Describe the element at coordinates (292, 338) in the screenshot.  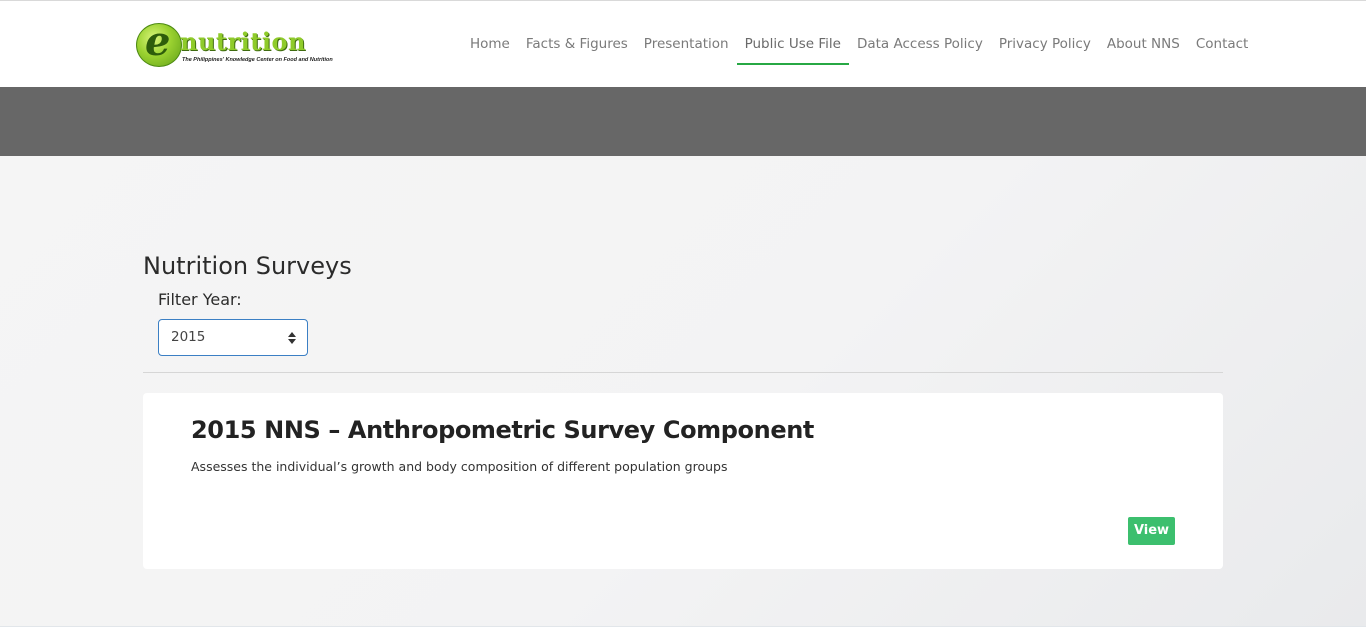
I see `select-caret-icon` at that location.